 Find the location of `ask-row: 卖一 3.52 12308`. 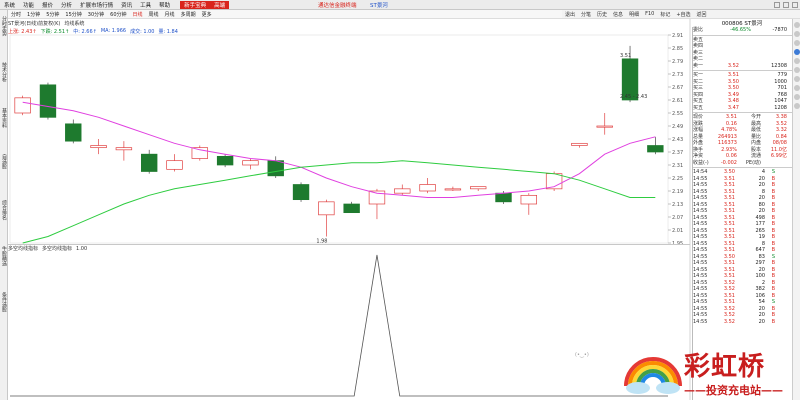

ask-row: 卖一 3.52 12308 is located at coordinates (742, 66).